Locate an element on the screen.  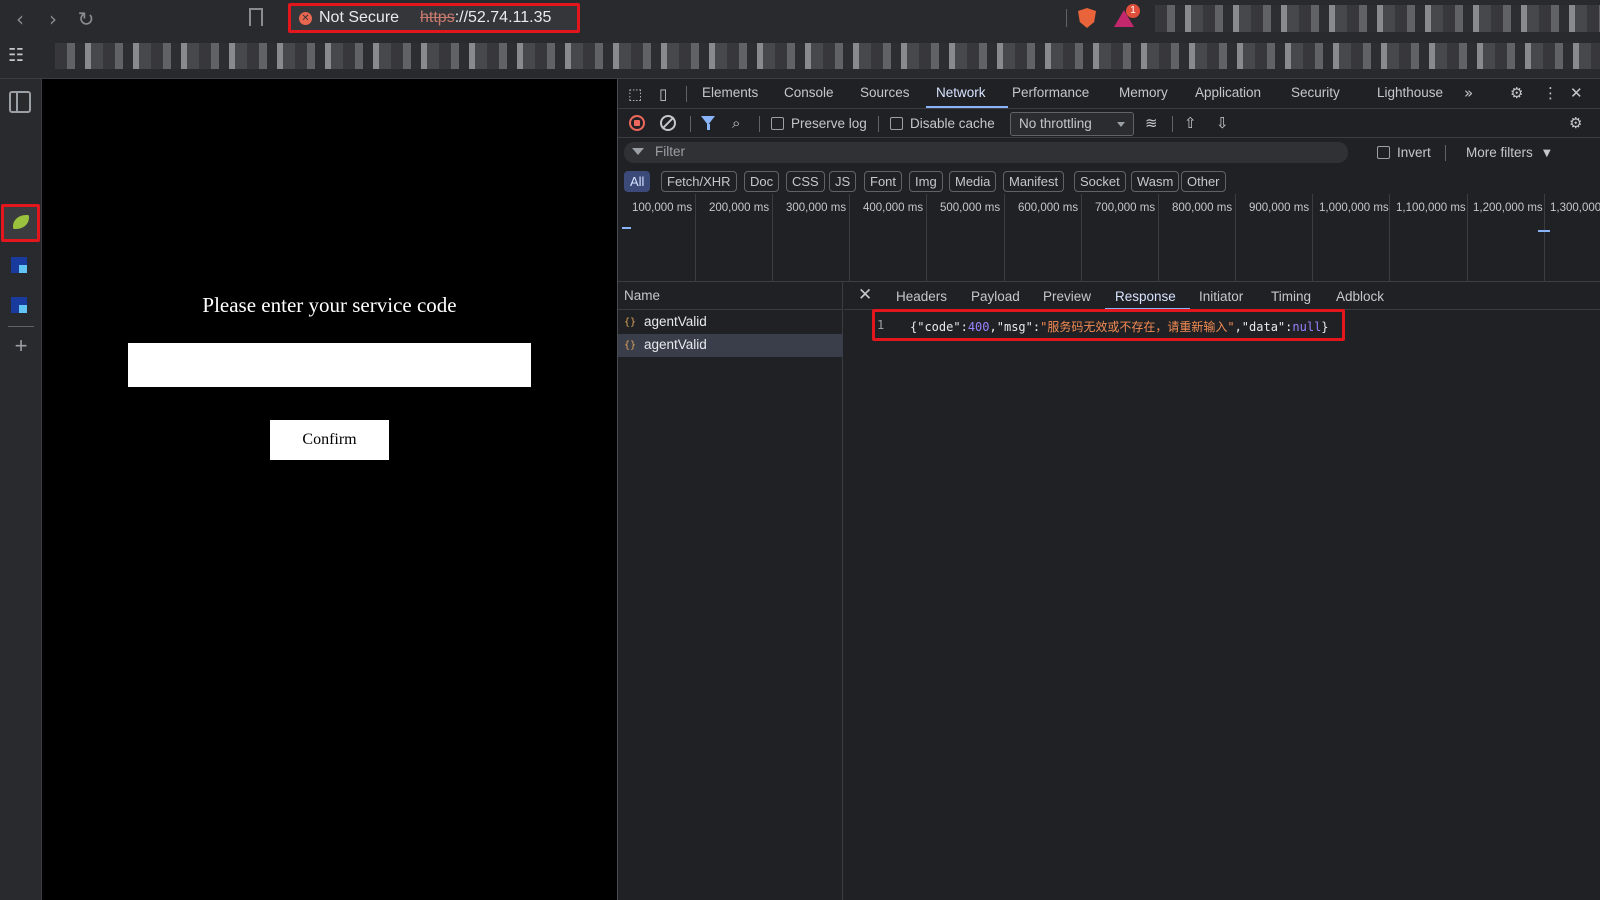
more-tabs-icon: » is located at coordinates (1468, 93).